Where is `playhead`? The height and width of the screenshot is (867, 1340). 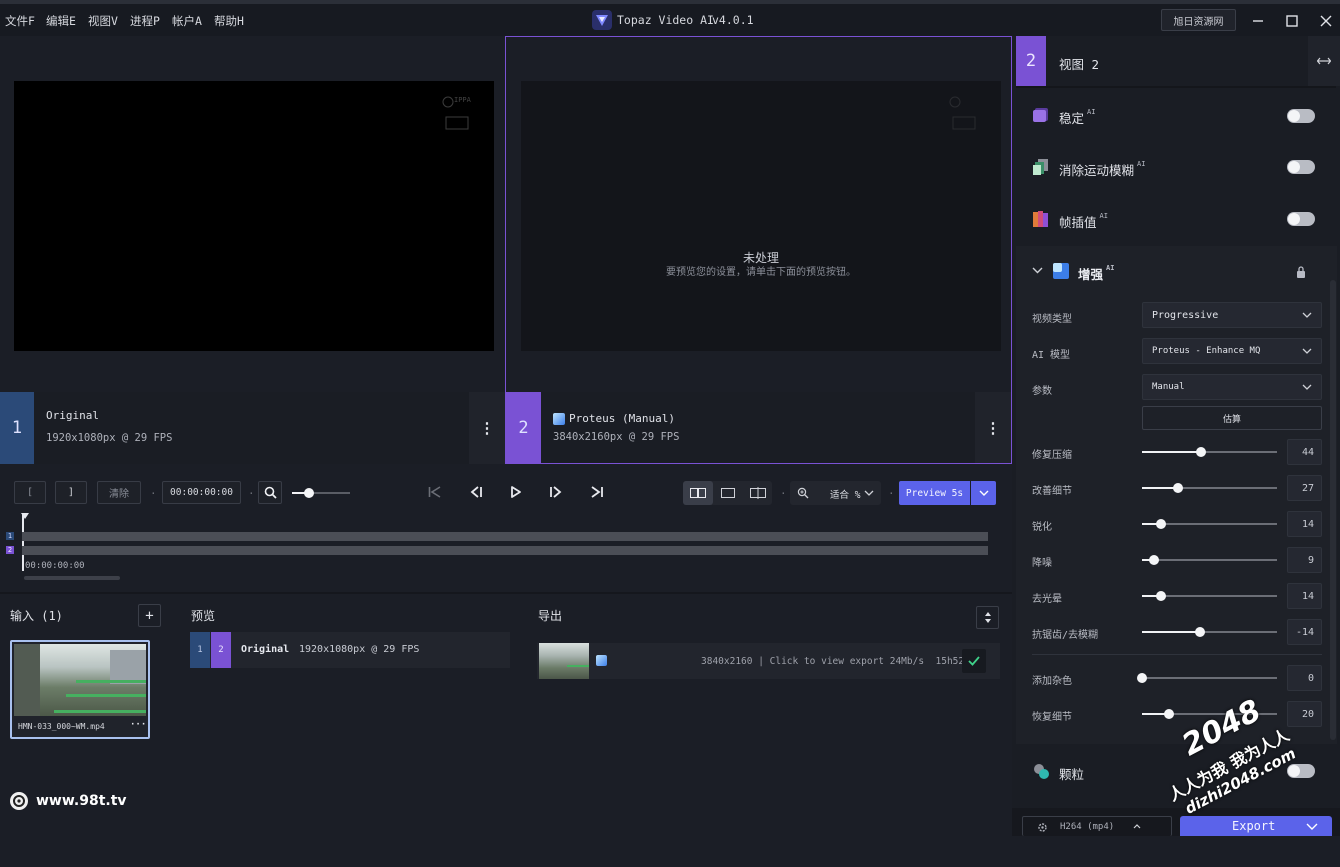 playhead is located at coordinates (23, 542).